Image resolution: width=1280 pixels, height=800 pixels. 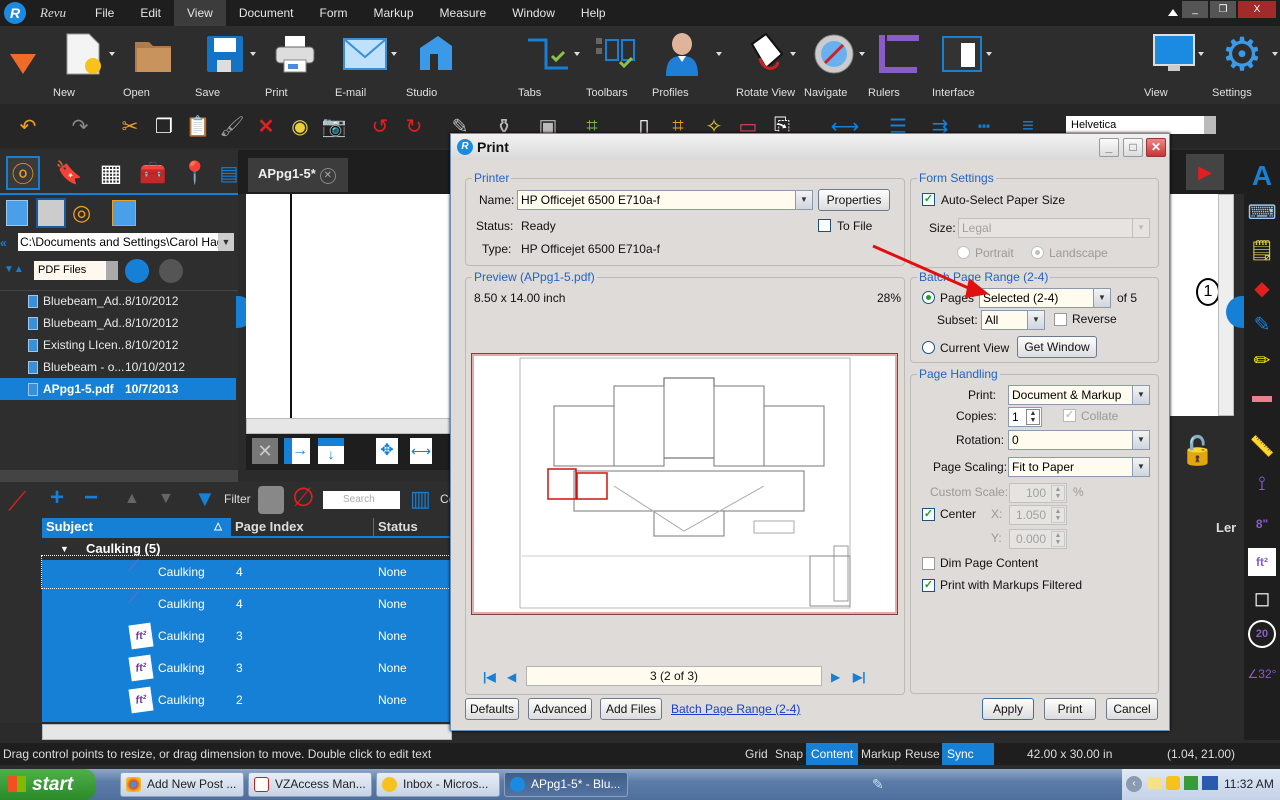 I want to click on perimeter-icon: ◻, so click(x=1262, y=598).